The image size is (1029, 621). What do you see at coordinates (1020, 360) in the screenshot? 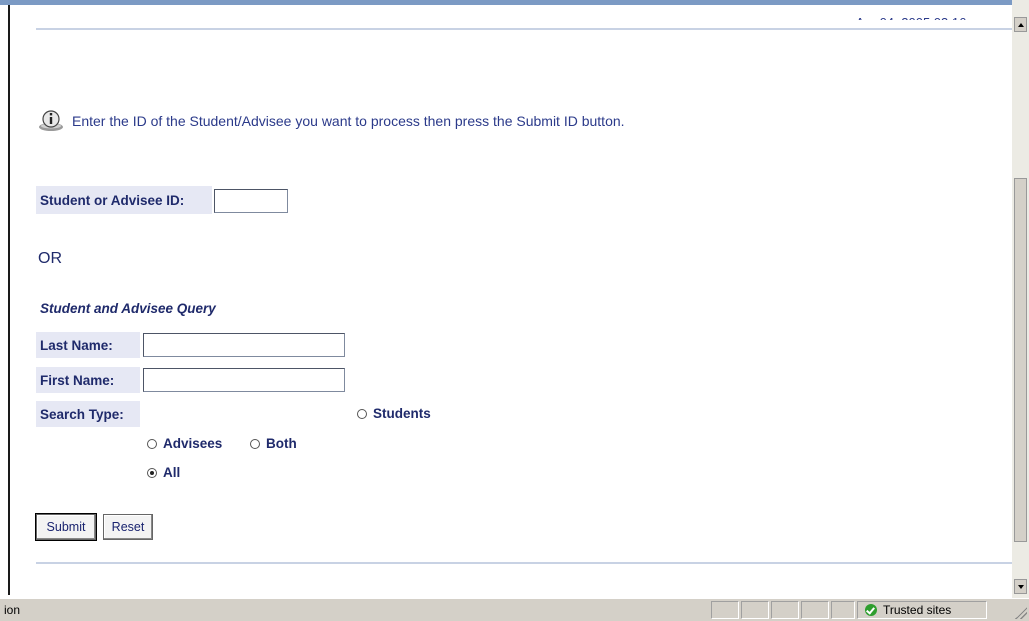
I see `scroll-thumb` at bounding box center [1020, 360].